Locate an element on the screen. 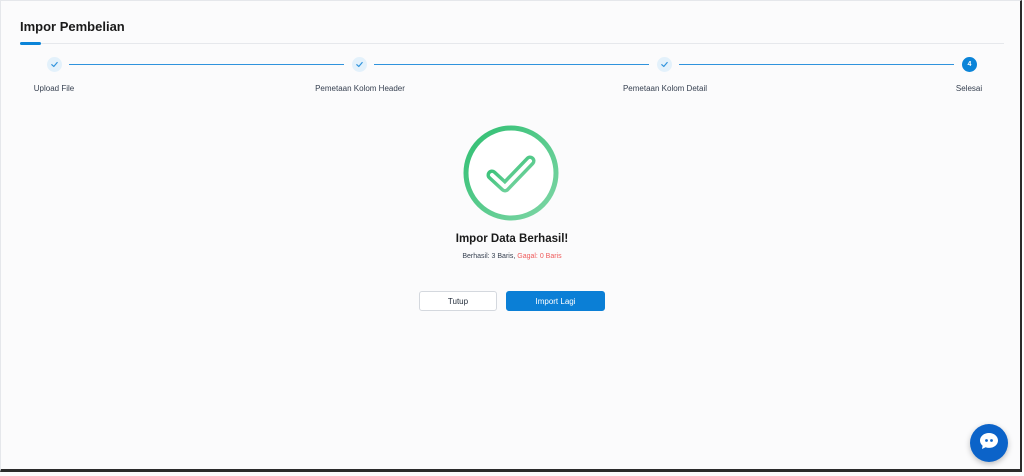  success-count-text: Berhasil: 3 Baris, is located at coordinates (489, 256).